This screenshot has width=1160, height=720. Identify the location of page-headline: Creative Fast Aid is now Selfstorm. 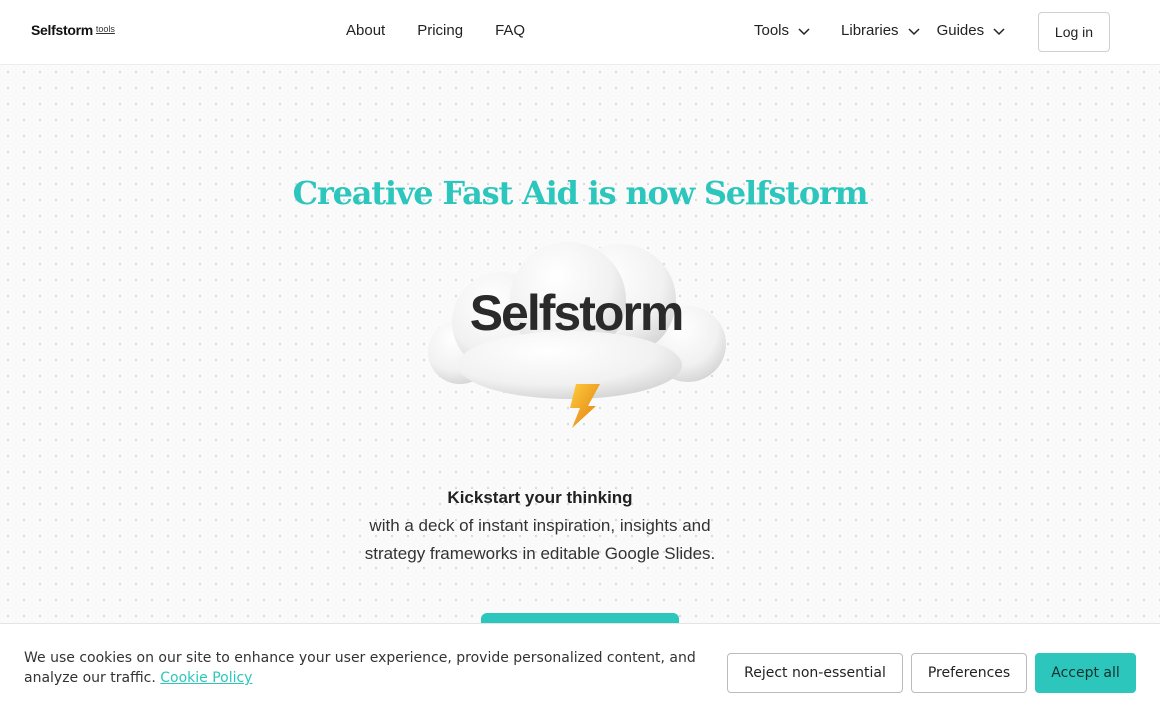
(580, 193).